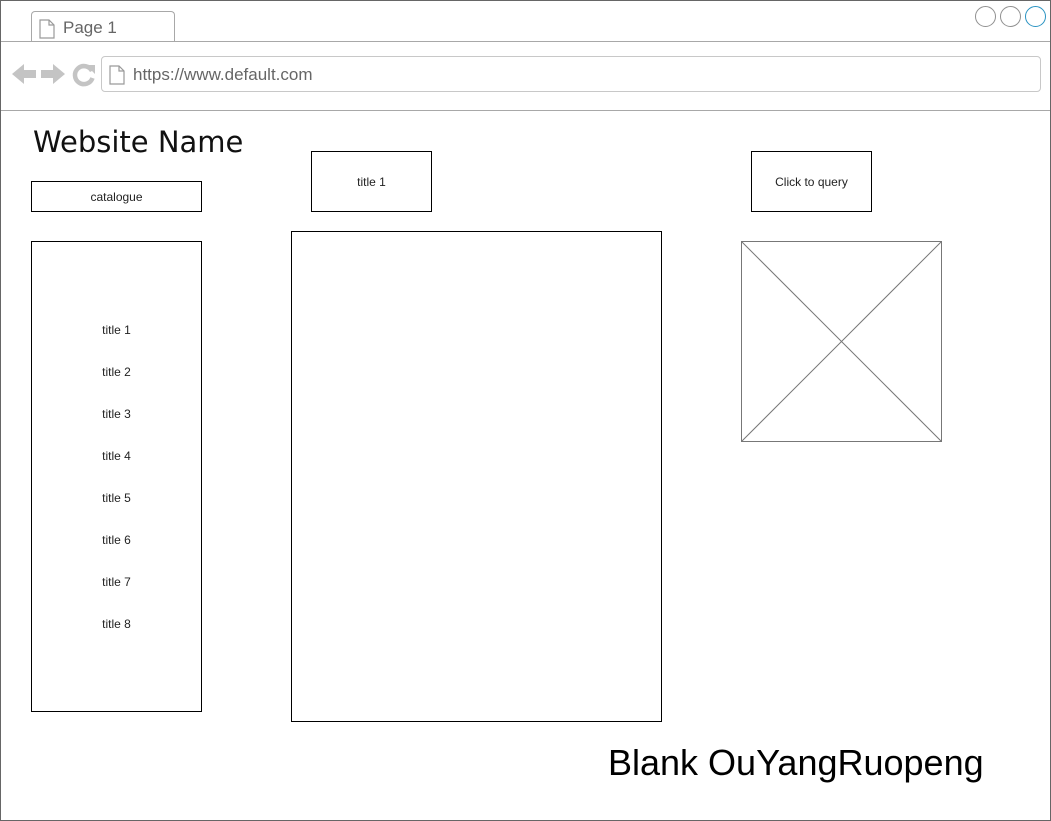 This screenshot has width=1051, height=821. Describe the element at coordinates (525, 110) in the screenshot. I see `chrome-divider` at that location.